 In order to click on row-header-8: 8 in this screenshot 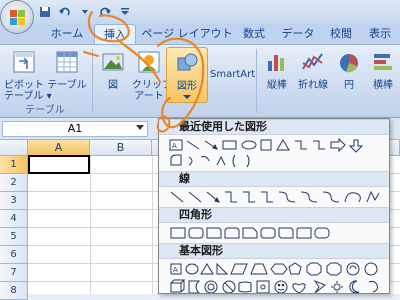, I will do `click(14, 291)`.